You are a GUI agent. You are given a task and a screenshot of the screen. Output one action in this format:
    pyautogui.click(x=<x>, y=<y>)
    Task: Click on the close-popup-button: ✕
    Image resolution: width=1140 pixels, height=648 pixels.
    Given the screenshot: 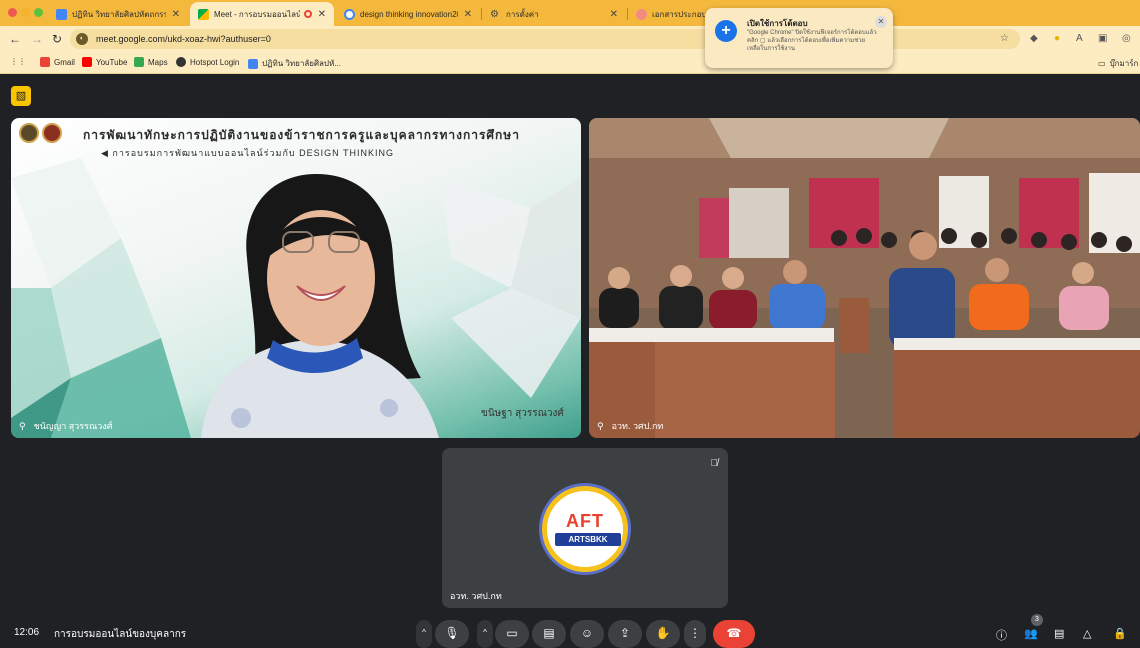 What is the action you would take?
    pyautogui.click(x=881, y=22)
    